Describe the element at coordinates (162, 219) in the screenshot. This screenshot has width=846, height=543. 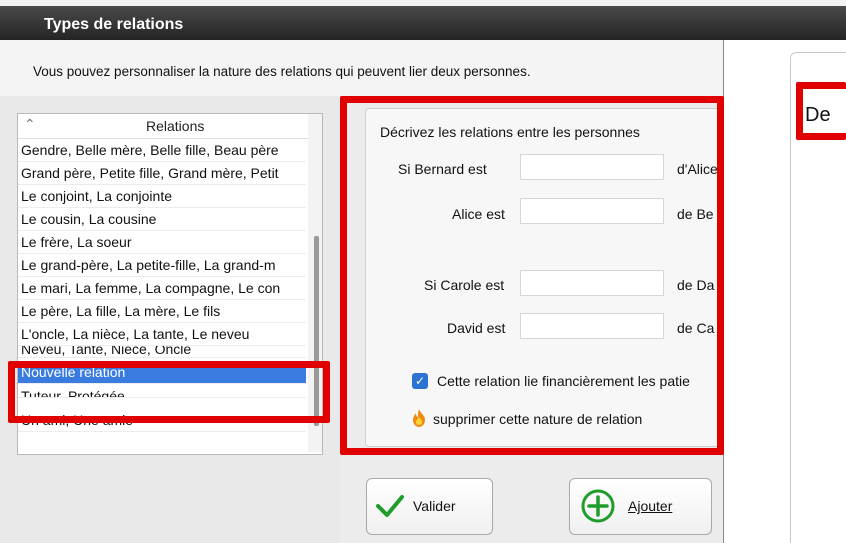
I see `list-item: Le cousin, La cousine` at that location.